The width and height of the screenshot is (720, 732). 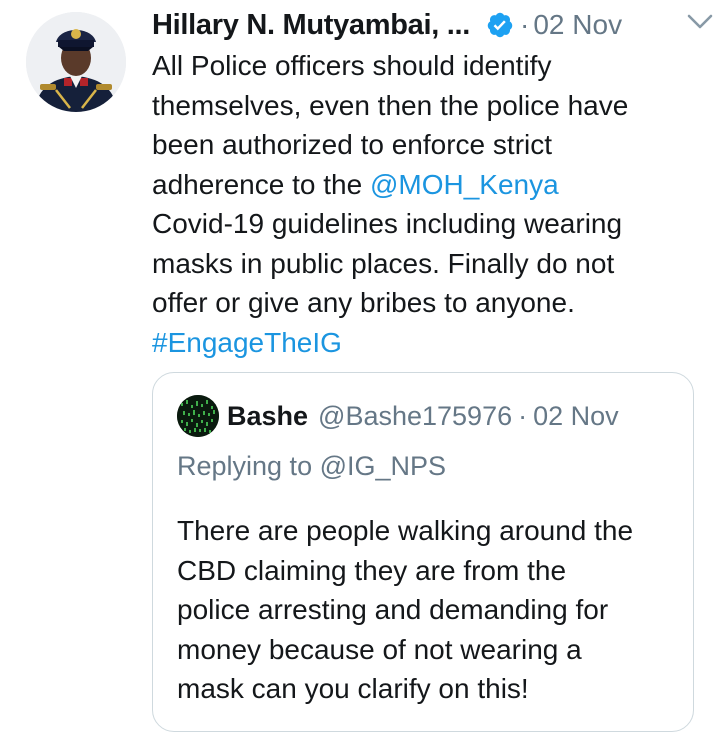 I want to click on tweet-text-line: themselves, even then the police have, so click(x=390, y=105).